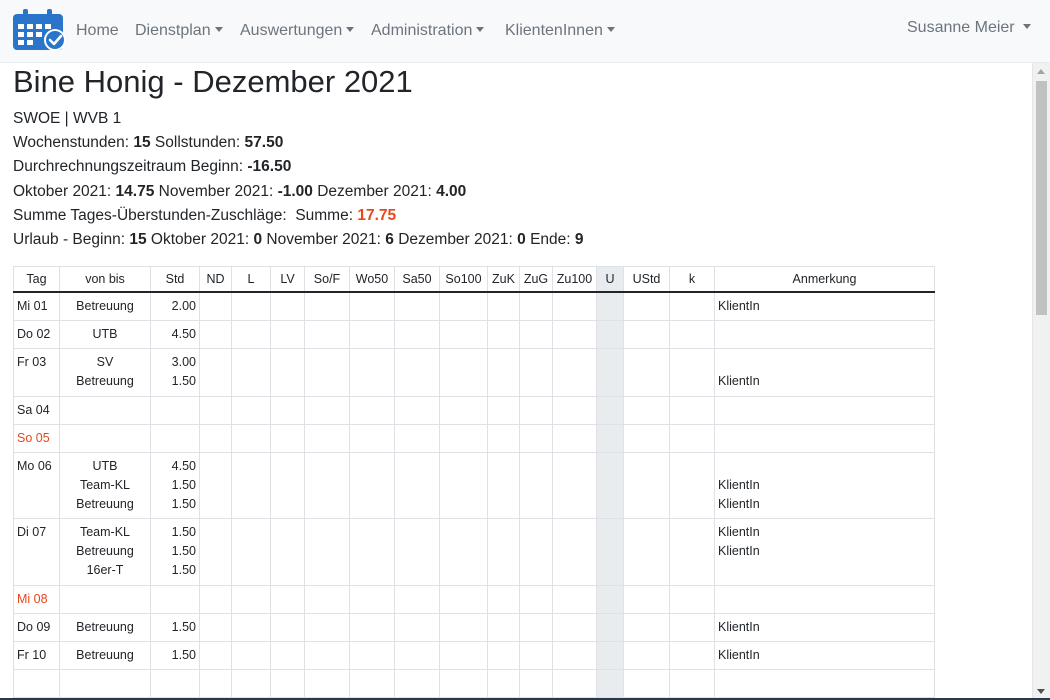  What do you see at coordinates (372, 279) in the screenshot?
I see `col-header-wo50: Wo50` at bounding box center [372, 279].